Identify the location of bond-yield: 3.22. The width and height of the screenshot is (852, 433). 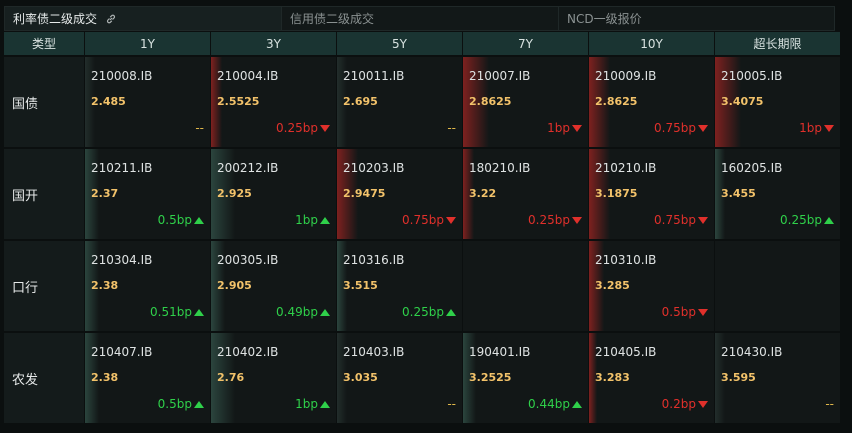
(483, 193).